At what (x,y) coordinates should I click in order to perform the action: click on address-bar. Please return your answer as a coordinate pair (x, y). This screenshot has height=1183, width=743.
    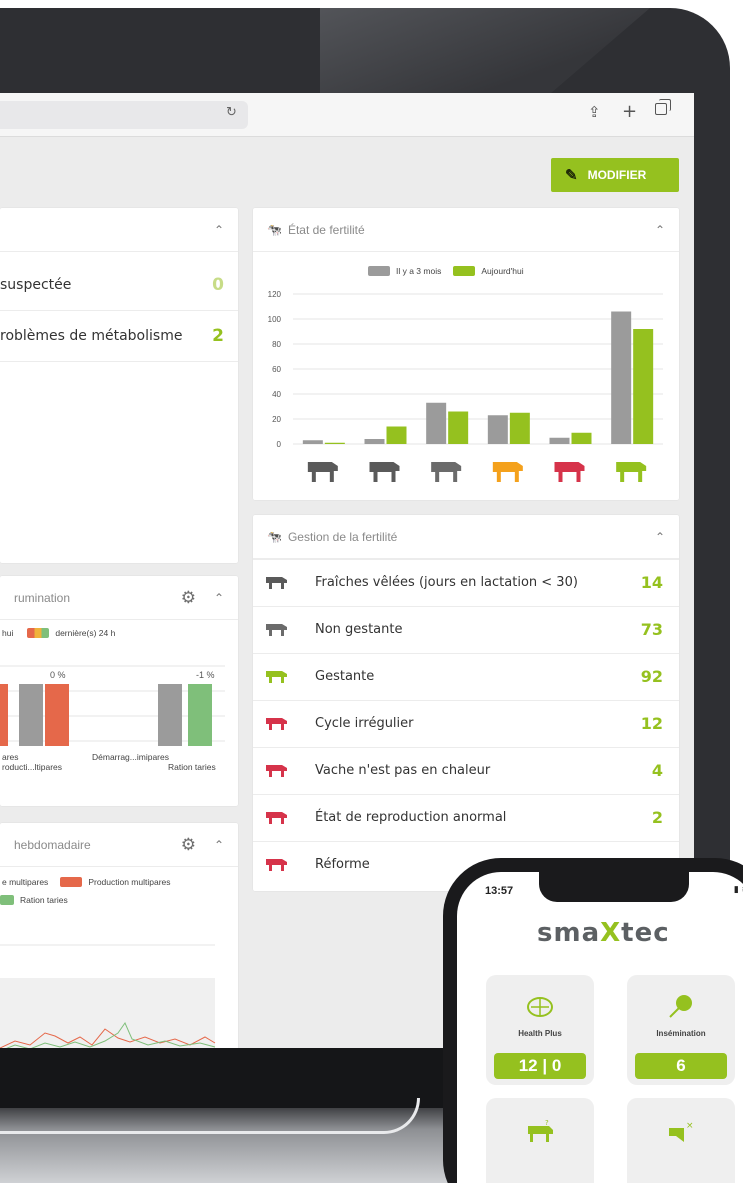
    Looking at the image, I should click on (124, 115).